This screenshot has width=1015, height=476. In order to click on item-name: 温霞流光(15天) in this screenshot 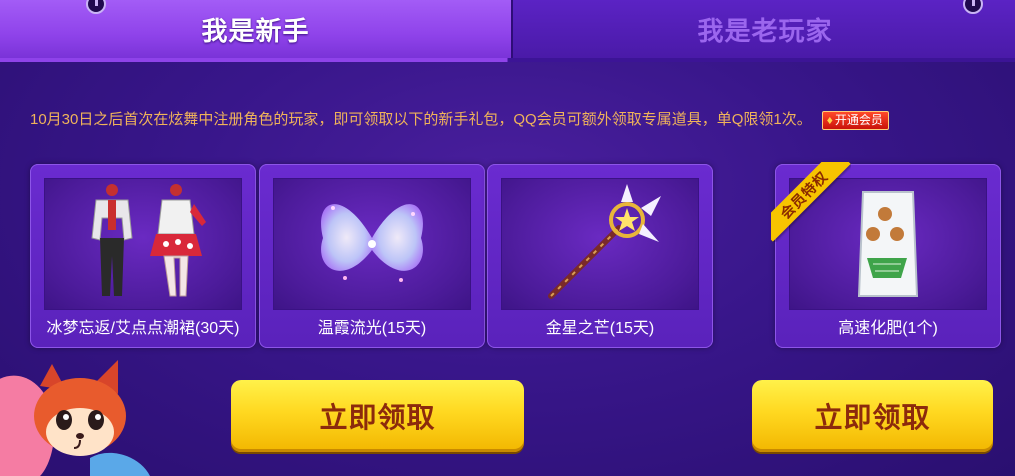, I will do `click(372, 328)`.